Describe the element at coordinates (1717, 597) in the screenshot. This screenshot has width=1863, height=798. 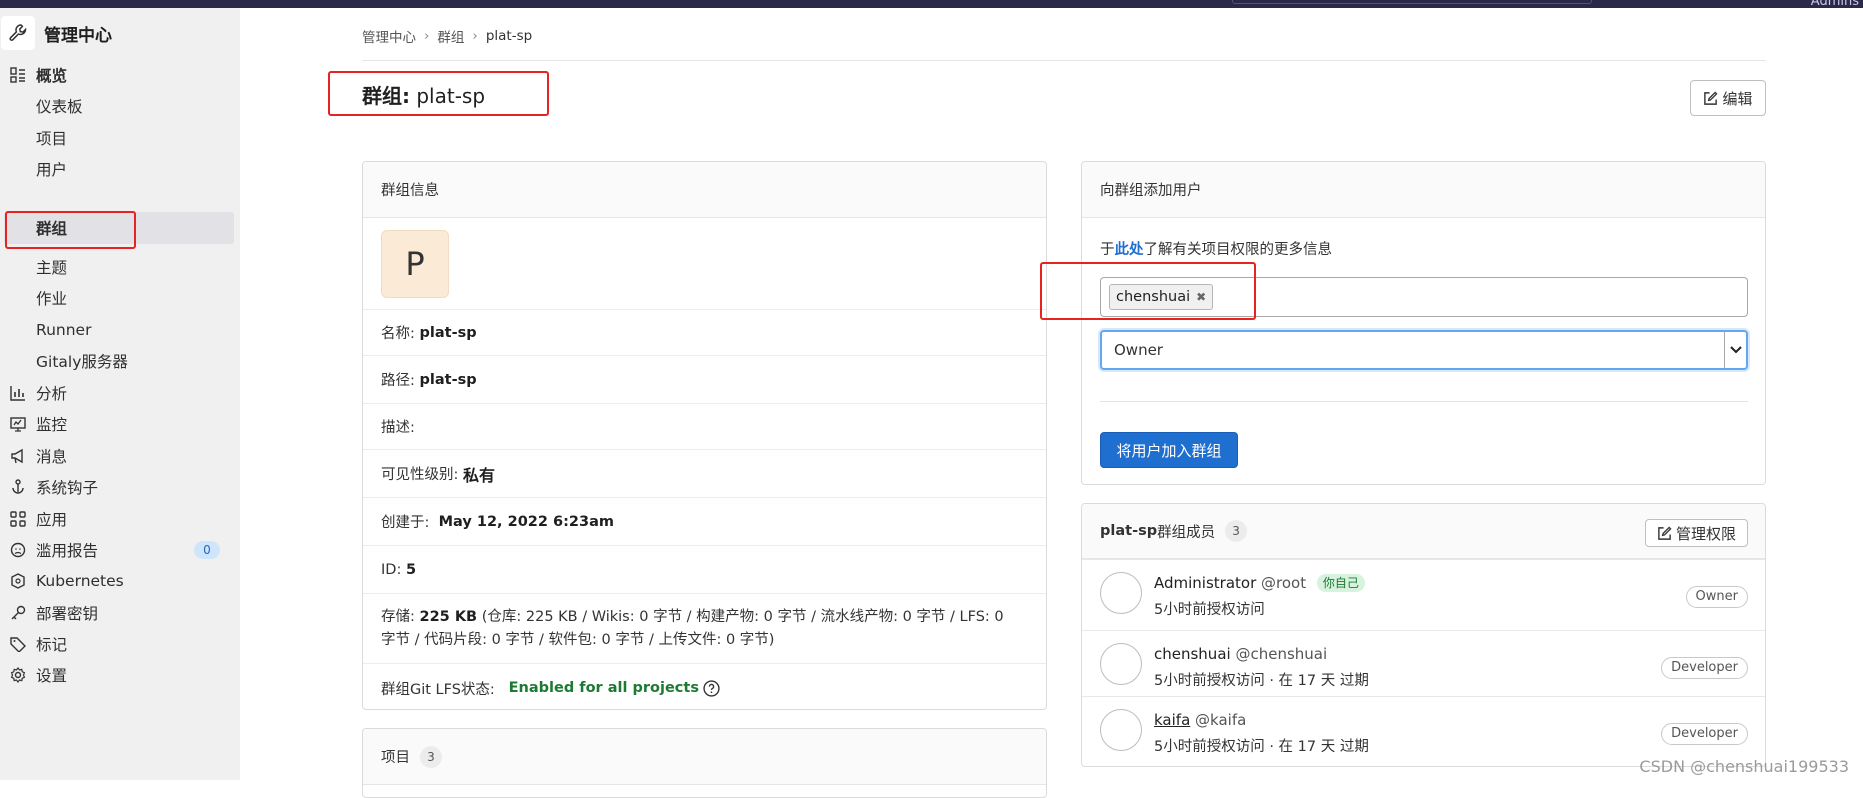
I see `role-badge: Owner` at that location.